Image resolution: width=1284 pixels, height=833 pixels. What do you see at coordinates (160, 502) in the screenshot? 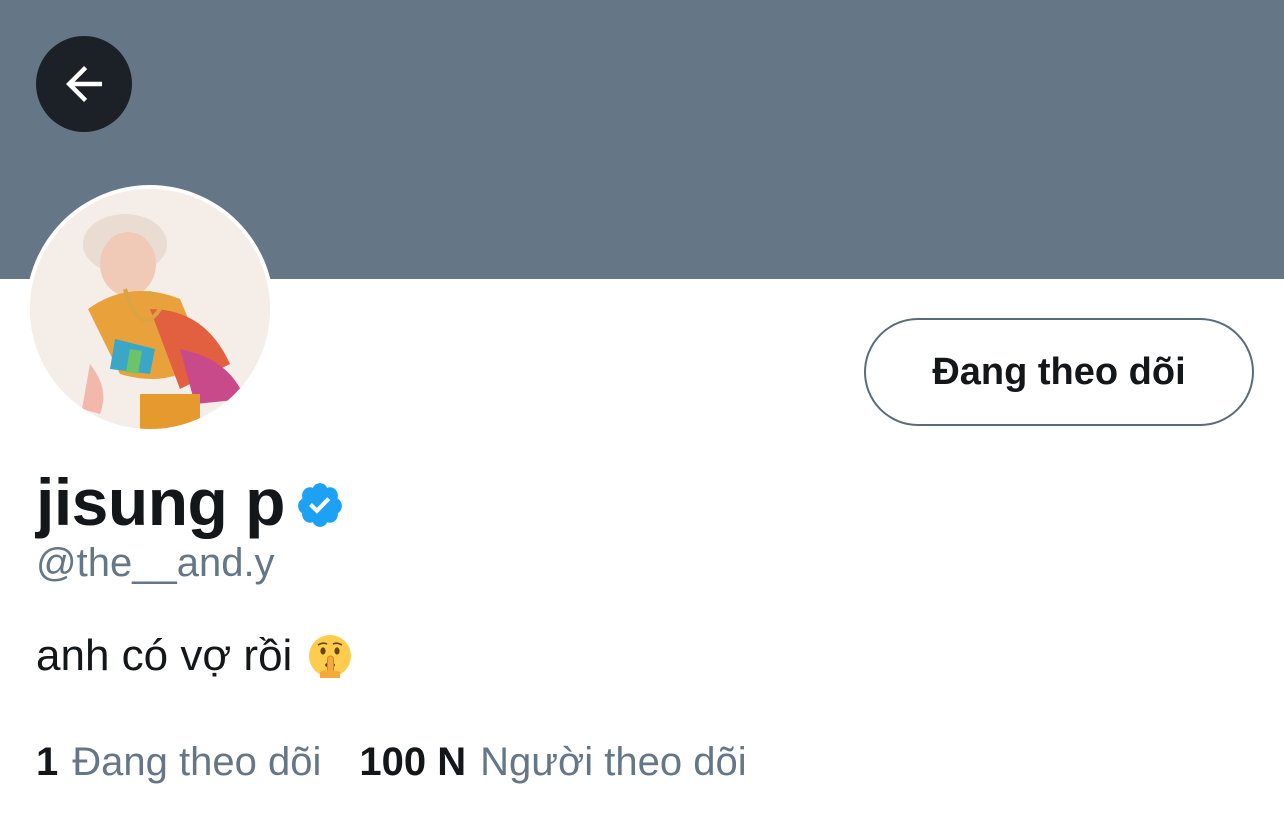
I see `display-name: jisung p` at bounding box center [160, 502].